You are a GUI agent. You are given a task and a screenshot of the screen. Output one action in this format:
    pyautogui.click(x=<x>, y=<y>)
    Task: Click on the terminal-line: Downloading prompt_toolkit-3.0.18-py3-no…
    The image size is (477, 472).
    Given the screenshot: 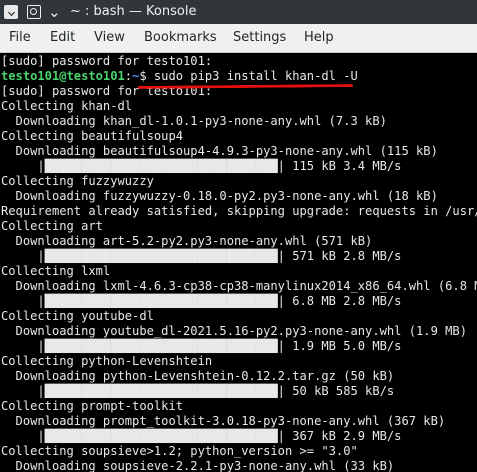 What is the action you would take?
    pyautogui.click(x=223, y=421)
    